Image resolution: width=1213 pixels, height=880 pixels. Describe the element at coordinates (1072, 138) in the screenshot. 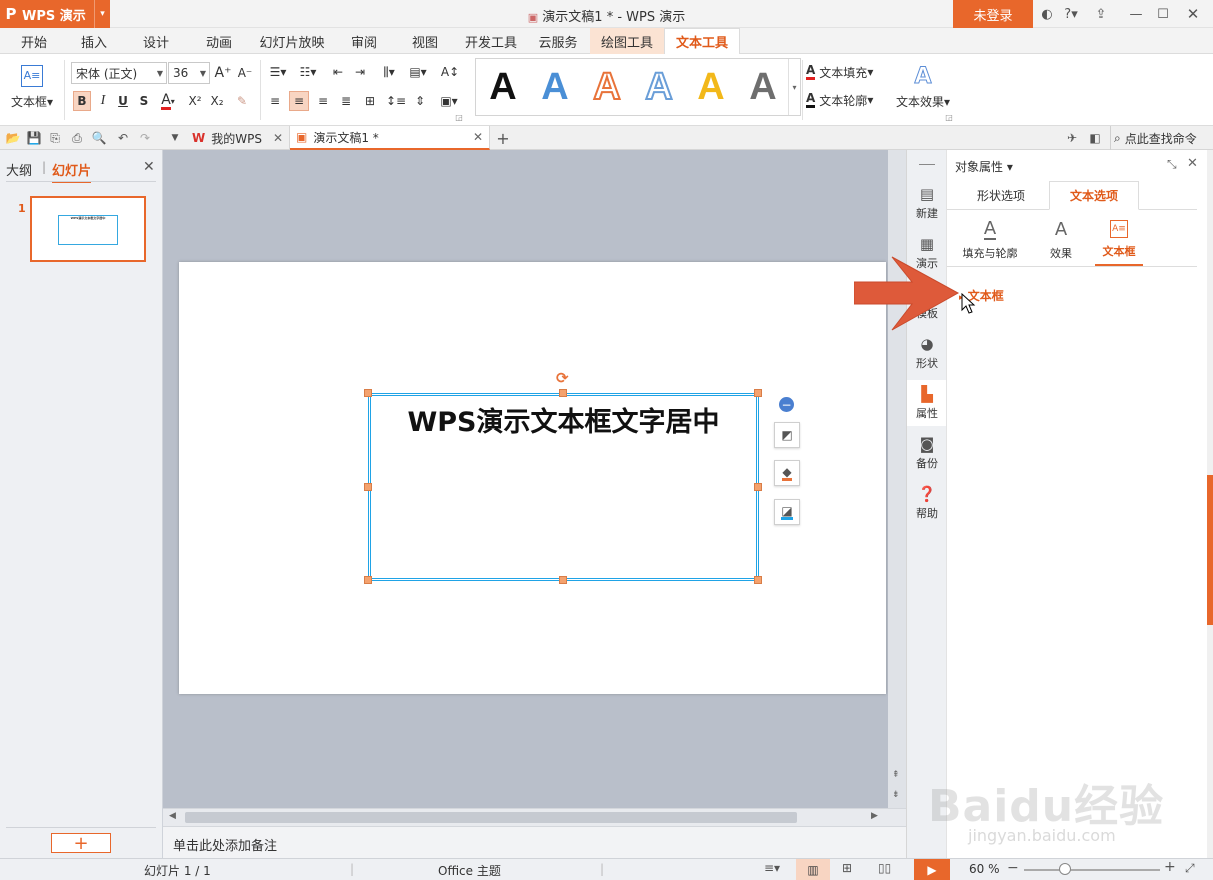

I see `pin-icon: ✈` at that location.